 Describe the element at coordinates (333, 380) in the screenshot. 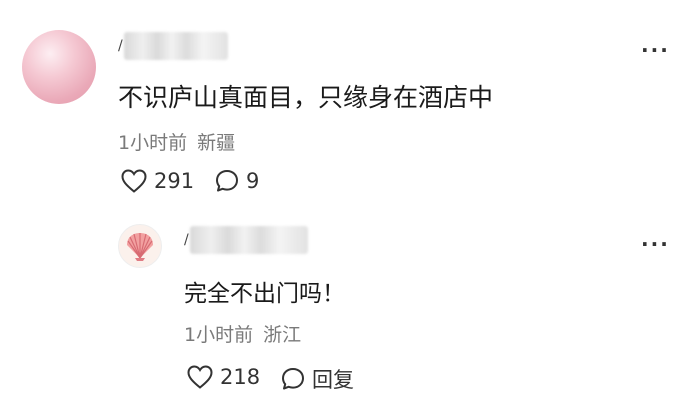

I see `reply-button-label: 回复` at that location.